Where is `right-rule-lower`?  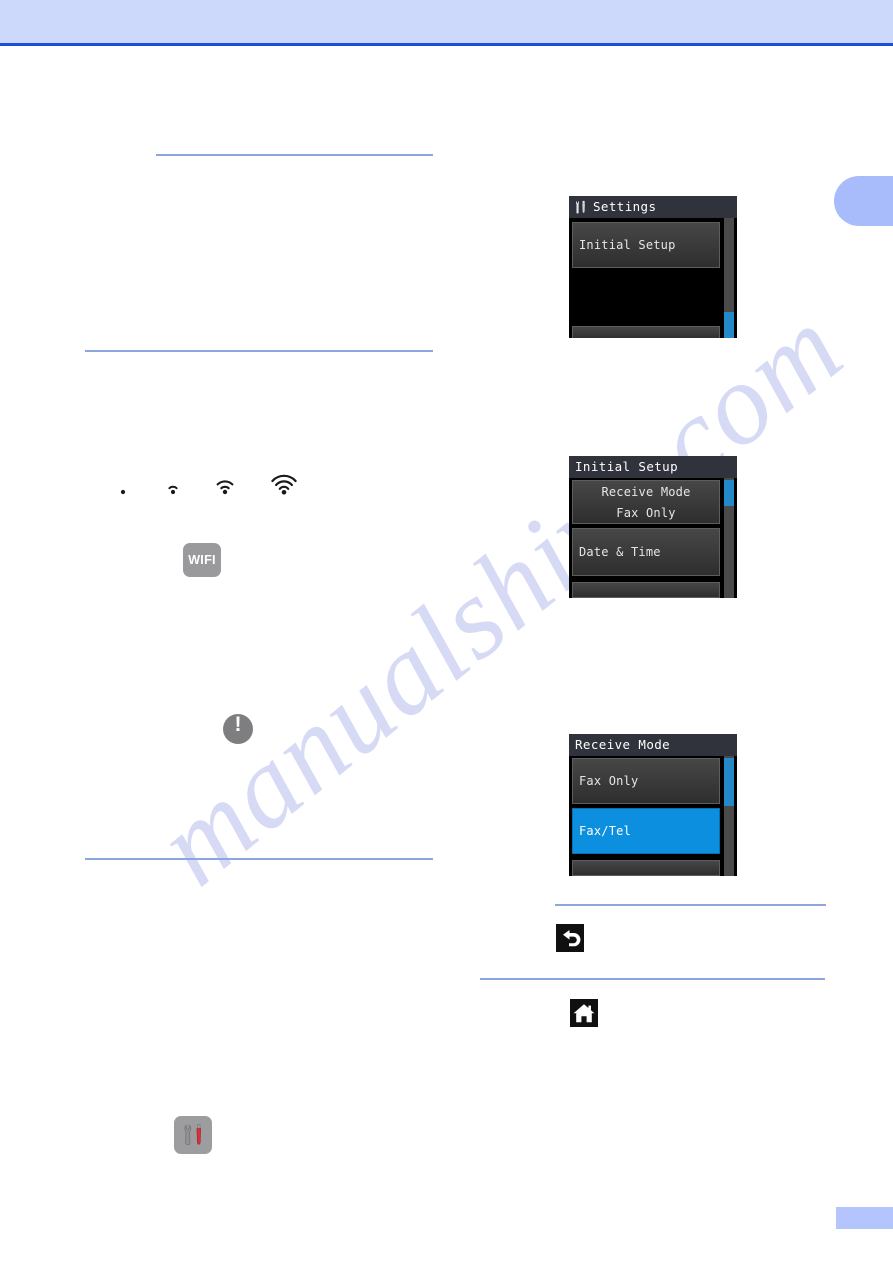 right-rule-lower is located at coordinates (652, 979).